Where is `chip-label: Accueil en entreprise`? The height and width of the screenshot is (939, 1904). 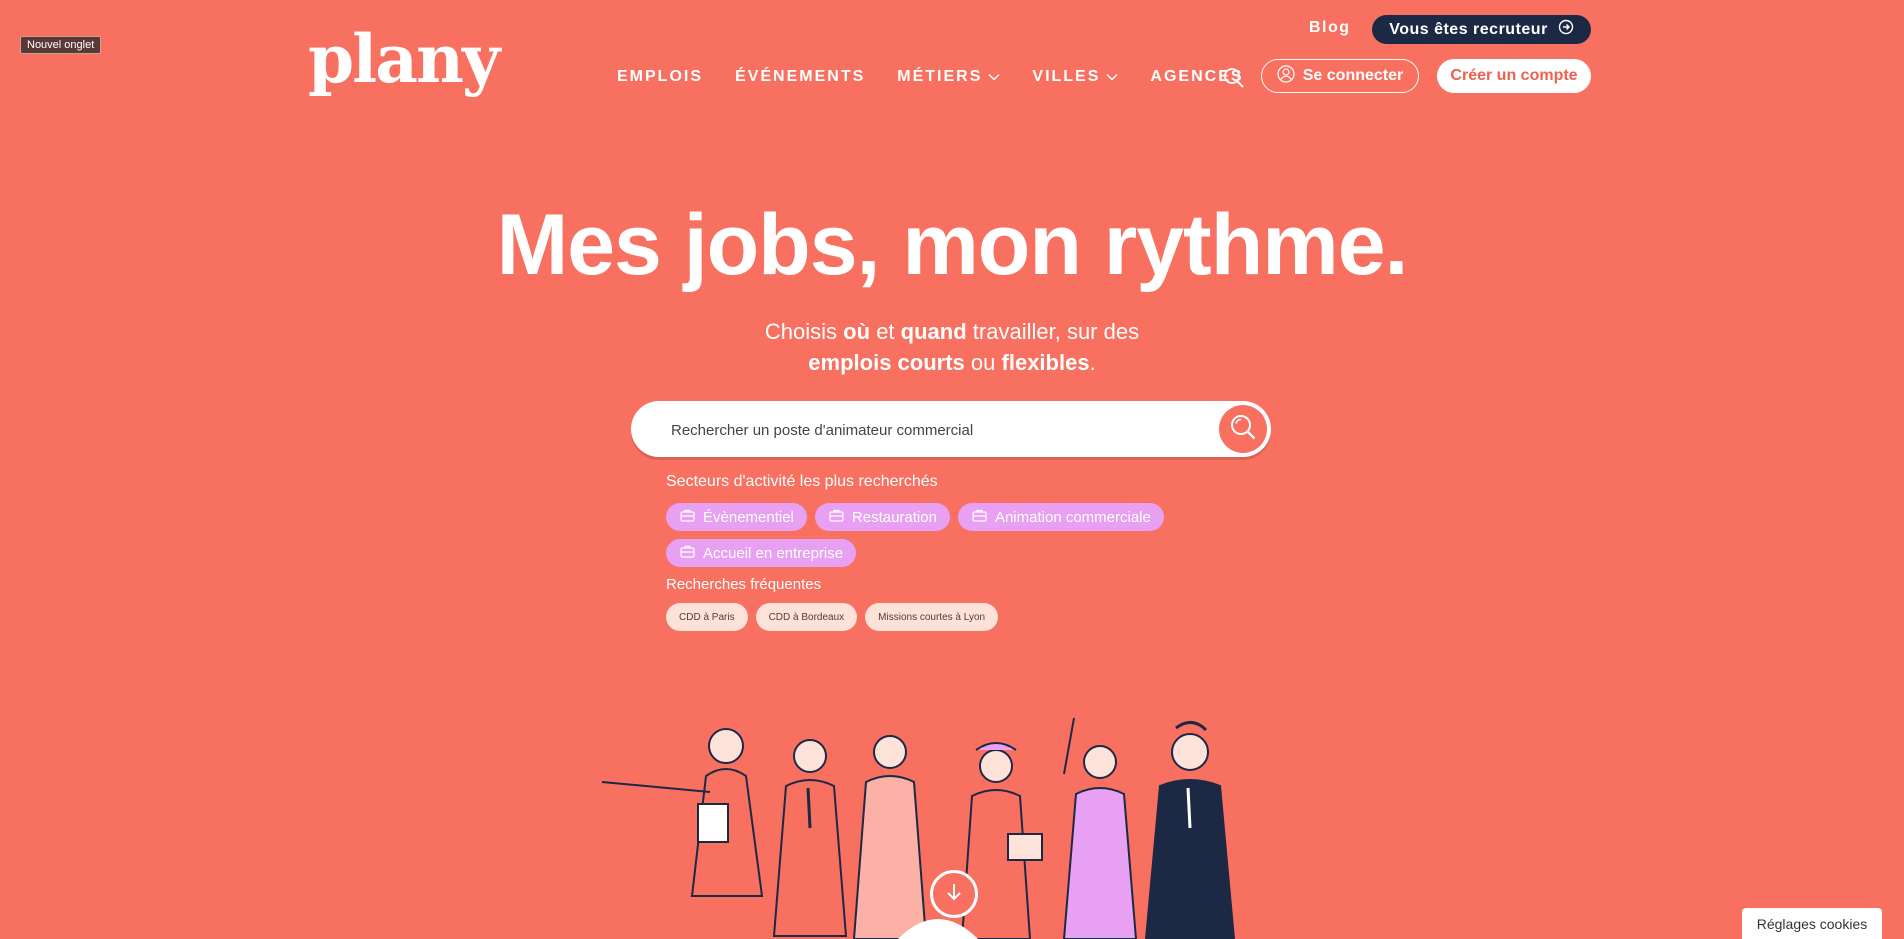 chip-label: Accueil en entreprise is located at coordinates (773, 553).